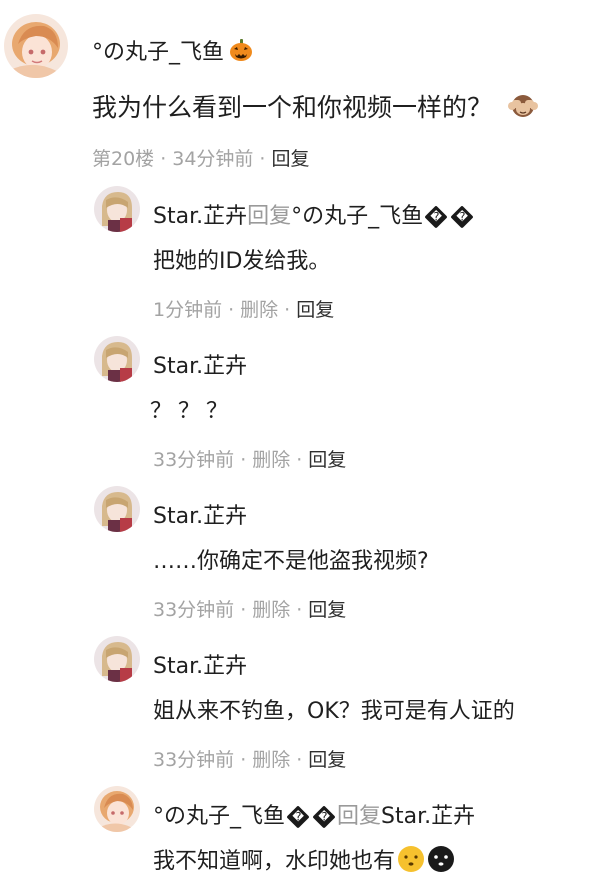 The width and height of the screenshot is (600, 886). Describe the element at coordinates (200, 216) in the screenshot. I see `author-name: Star.芷卉` at that location.